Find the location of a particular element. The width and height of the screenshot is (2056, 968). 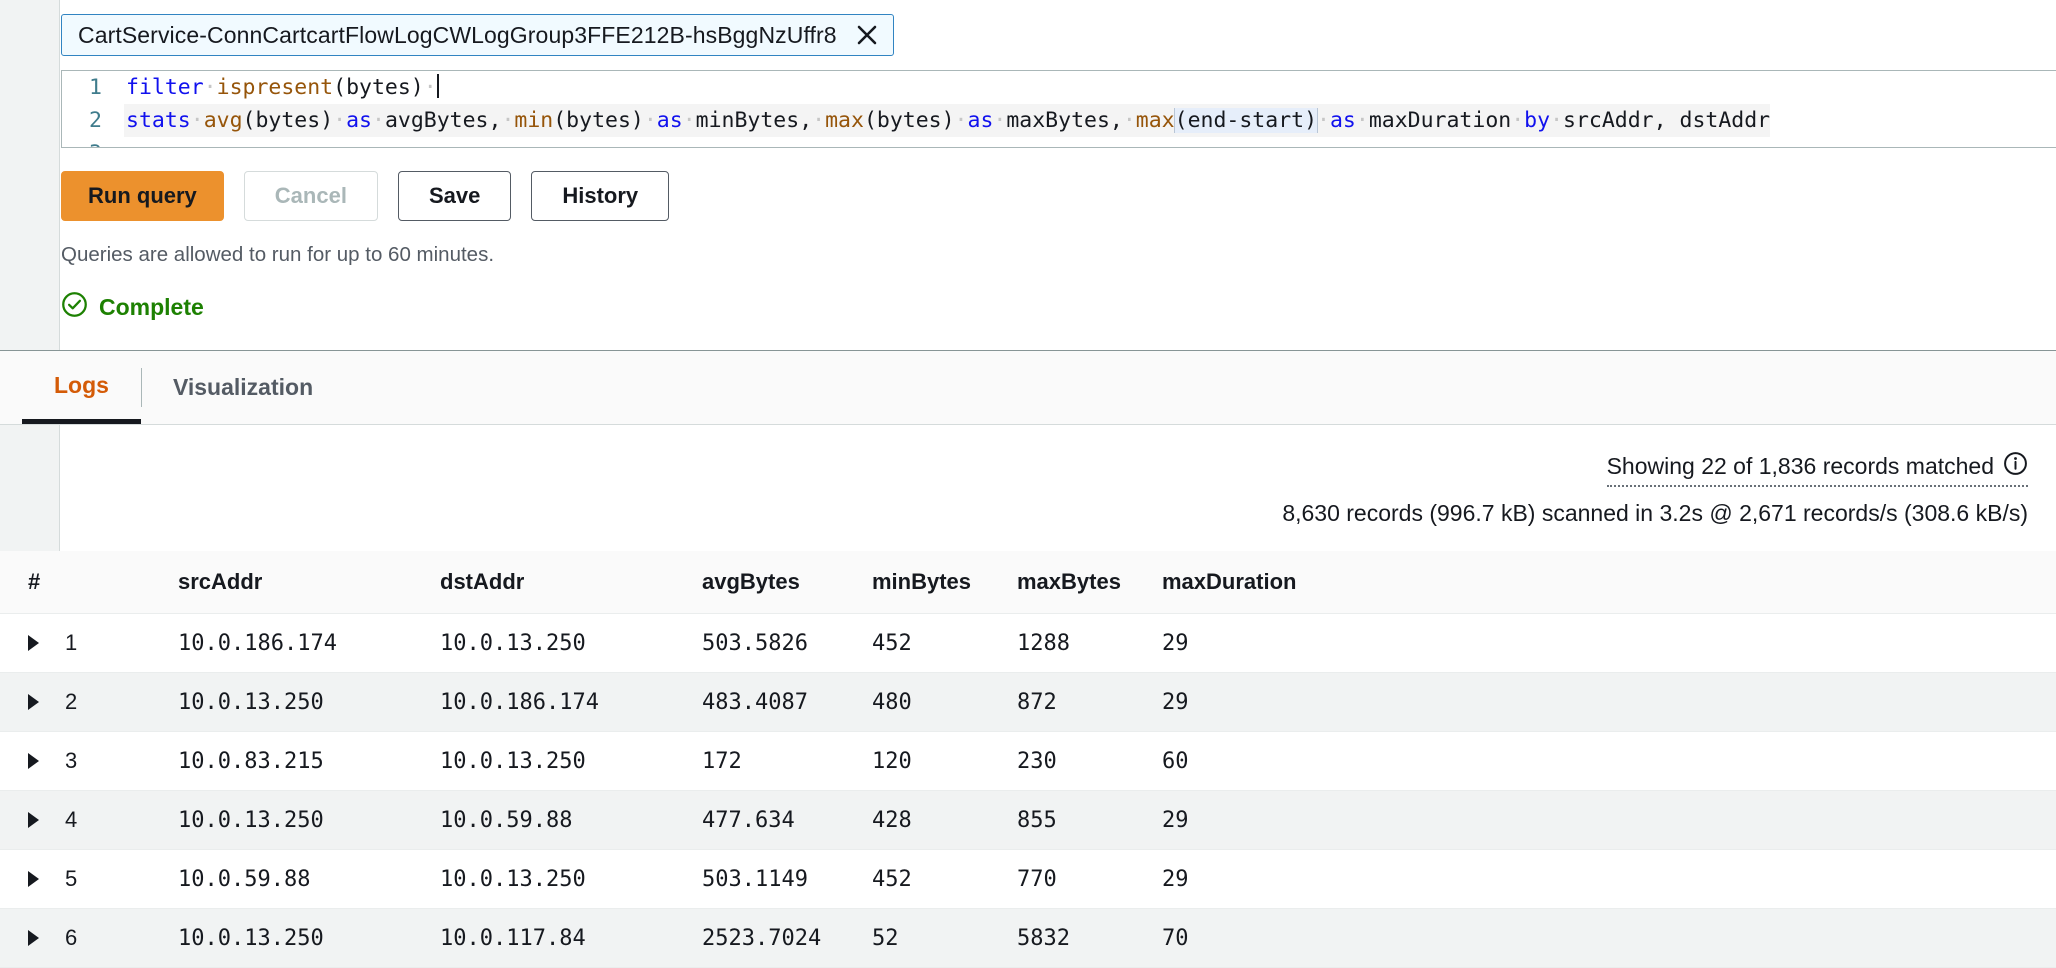

code-line-1-text: filter·ispresent(bytes)· is located at coordinates (281, 87).